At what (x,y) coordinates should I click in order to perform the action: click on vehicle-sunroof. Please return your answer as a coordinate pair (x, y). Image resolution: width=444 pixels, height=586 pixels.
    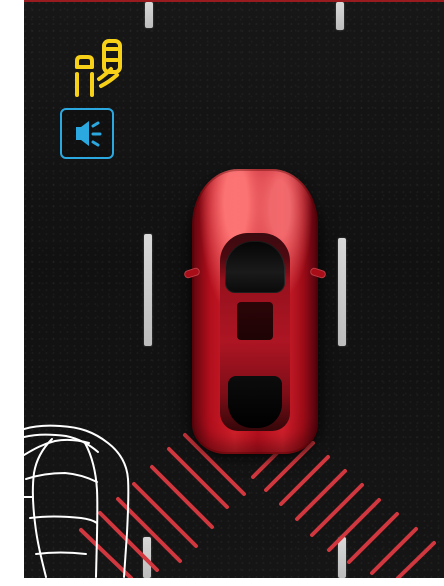
    Looking at the image, I should click on (255, 321).